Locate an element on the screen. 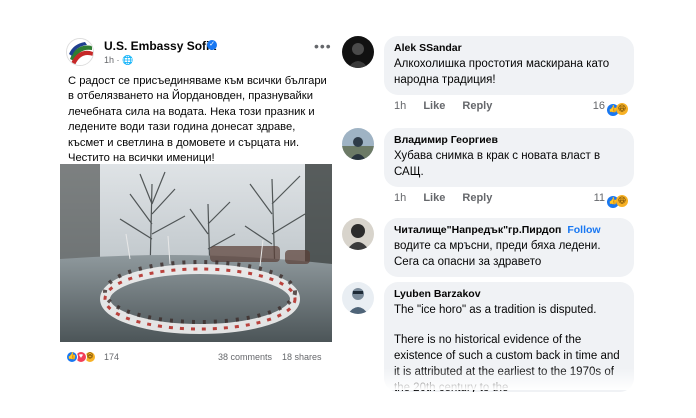 The width and height of the screenshot is (696, 418). reaction-count: 174 is located at coordinates (111, 357).